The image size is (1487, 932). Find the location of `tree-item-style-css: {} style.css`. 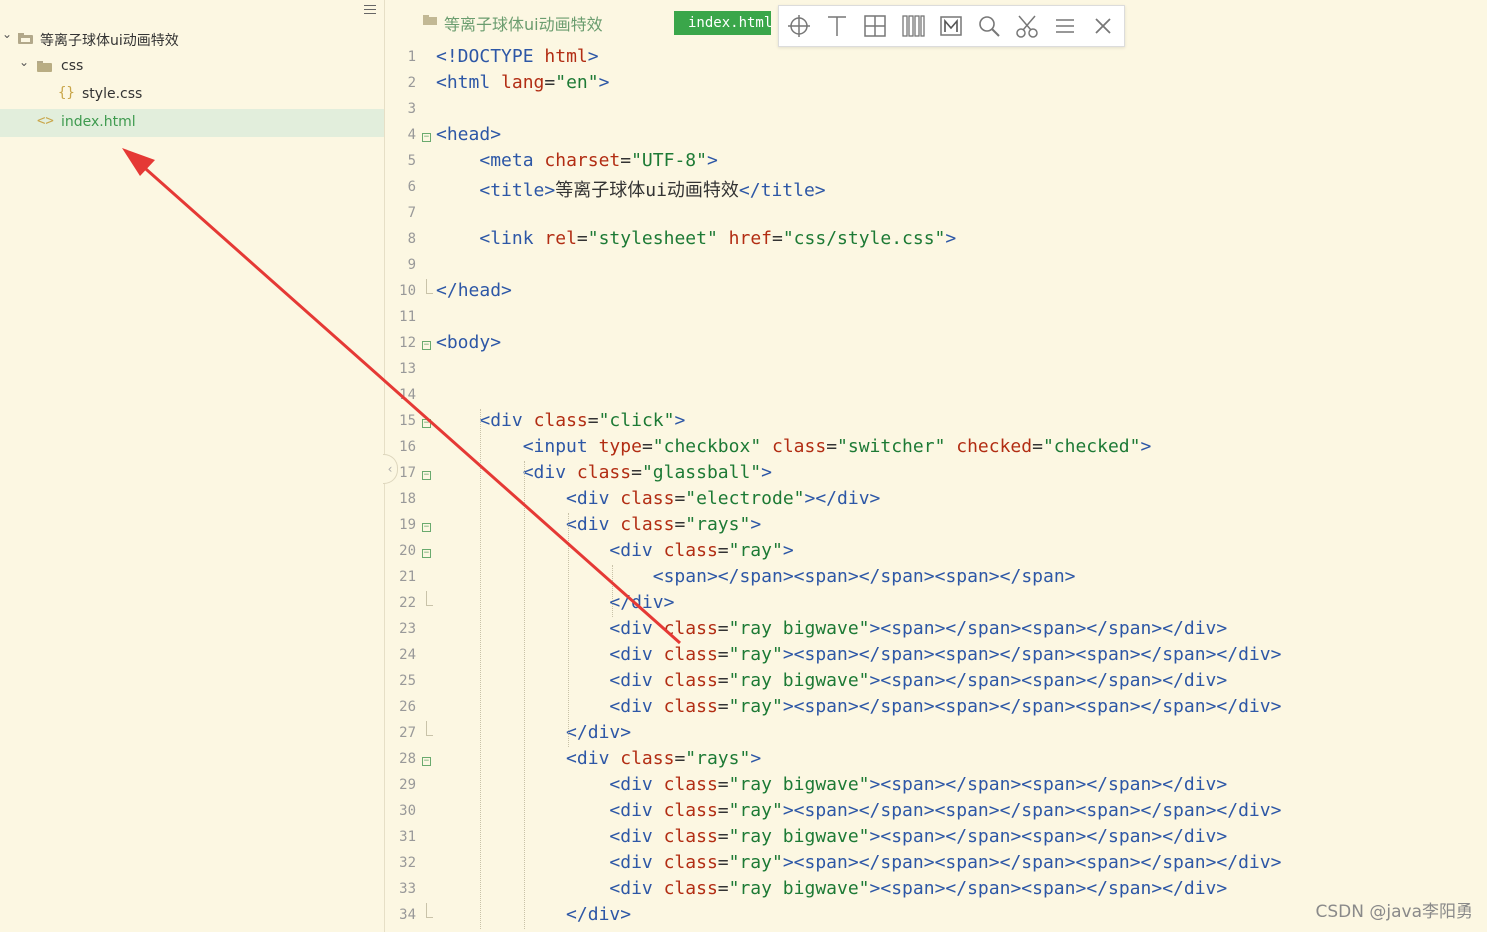

tree-item-style-css: {} style.css is located at coordinates (192, 95).